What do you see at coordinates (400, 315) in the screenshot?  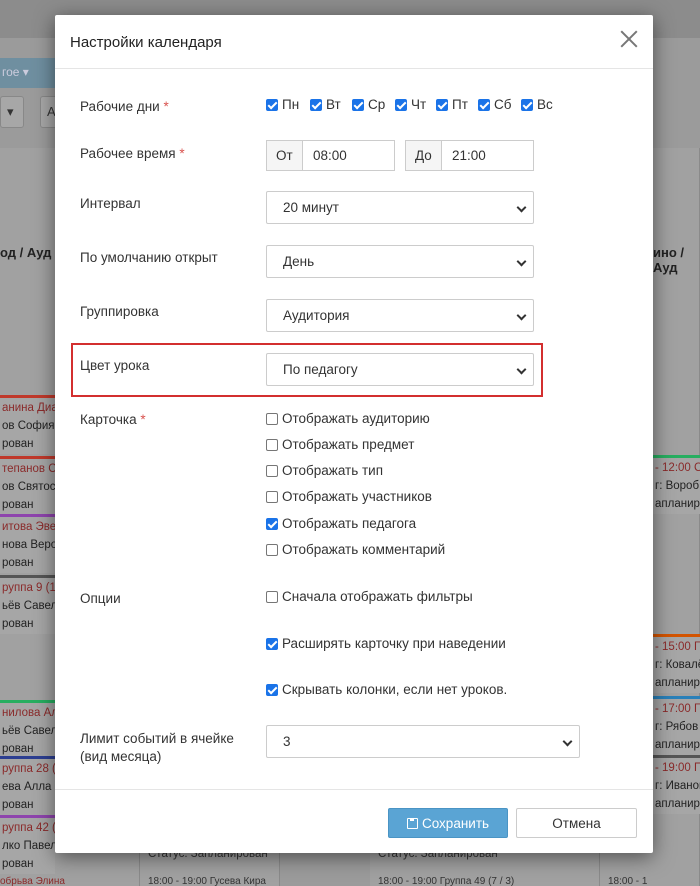 I see `grouping-select: Аудитория` at bounding box center [400, 315].